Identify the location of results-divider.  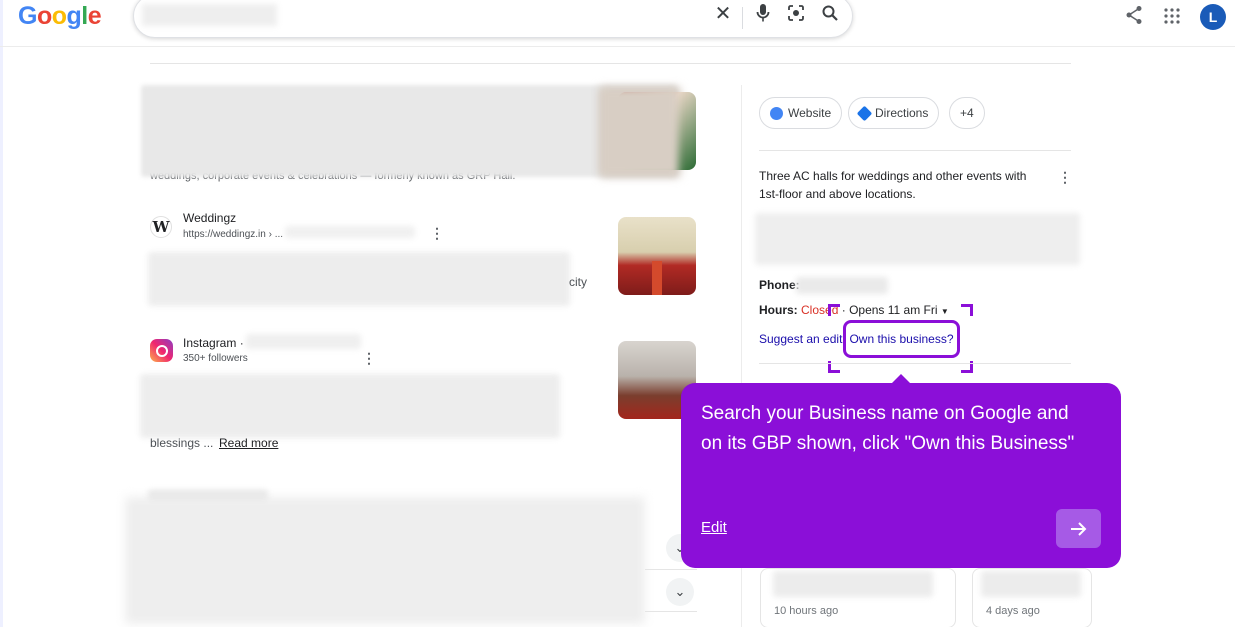
(610, 63).